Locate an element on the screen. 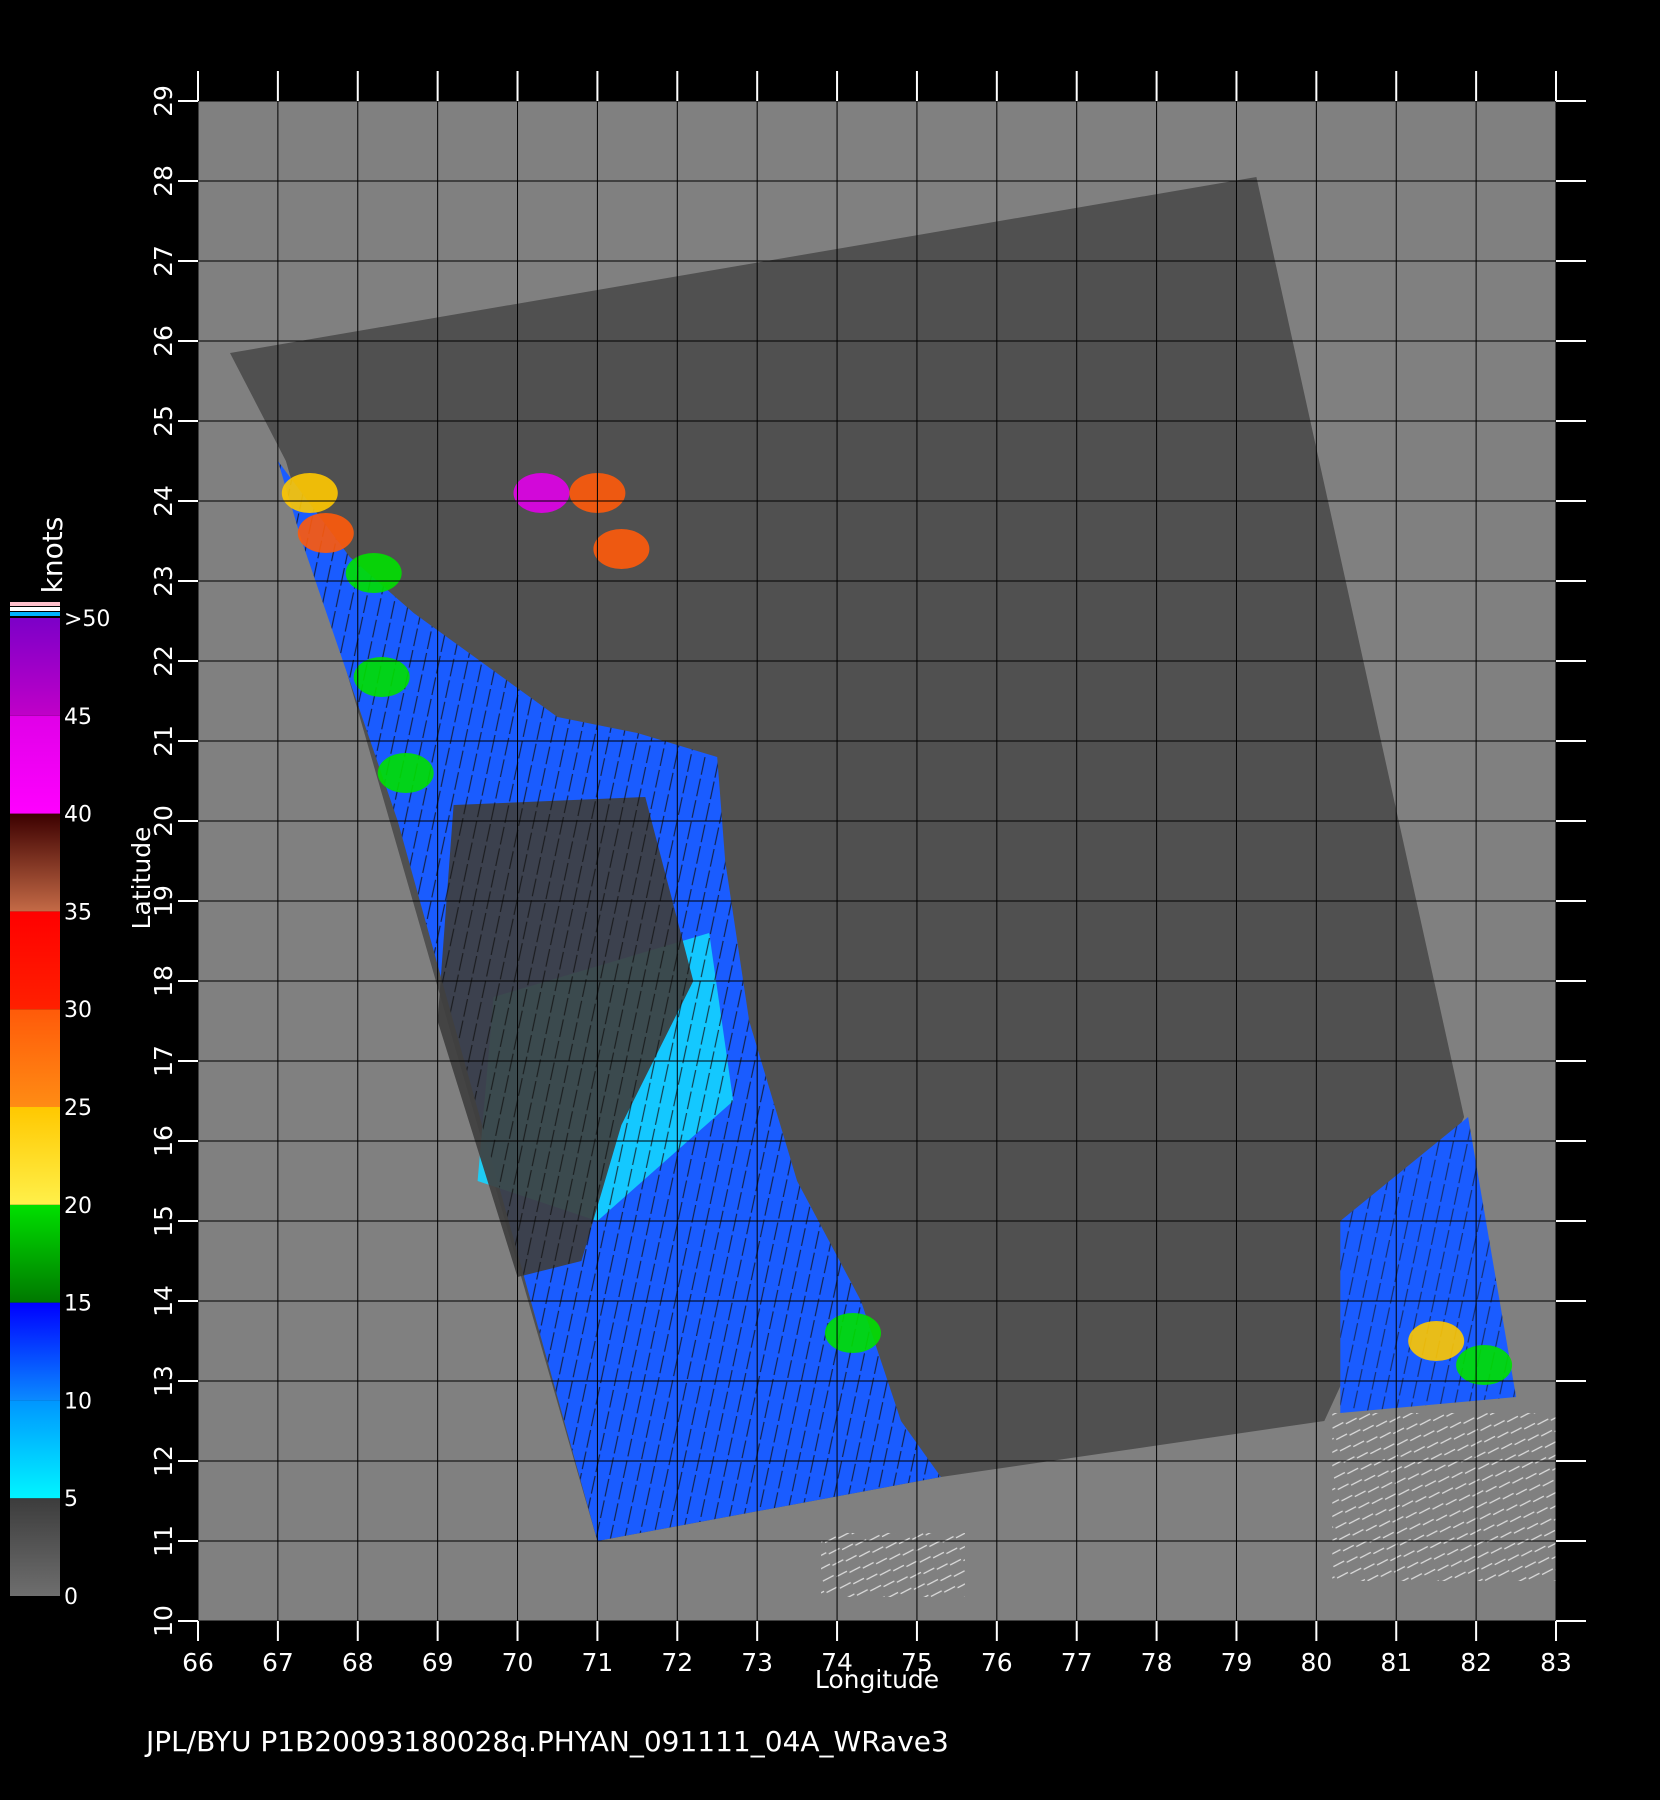 The height and width of the screenshot is (1800, 1660). colorbar-cap-white is located at coordinates (35, 609).